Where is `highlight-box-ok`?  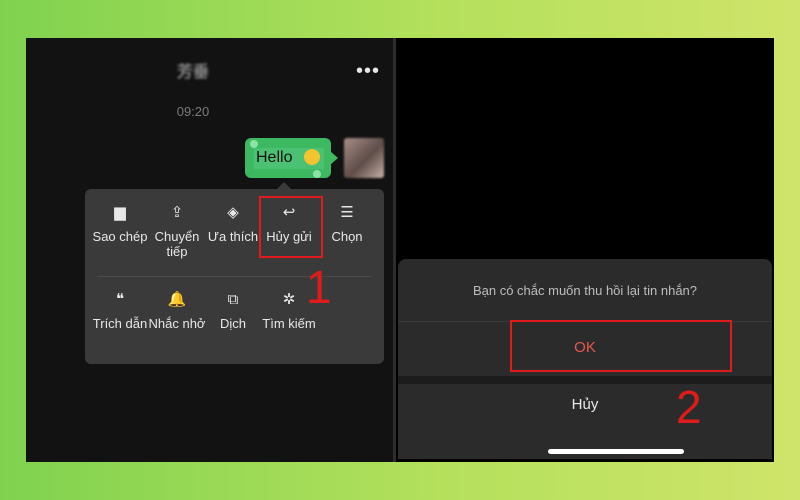
highlight-box-ok is located at coordinates (621, 346).